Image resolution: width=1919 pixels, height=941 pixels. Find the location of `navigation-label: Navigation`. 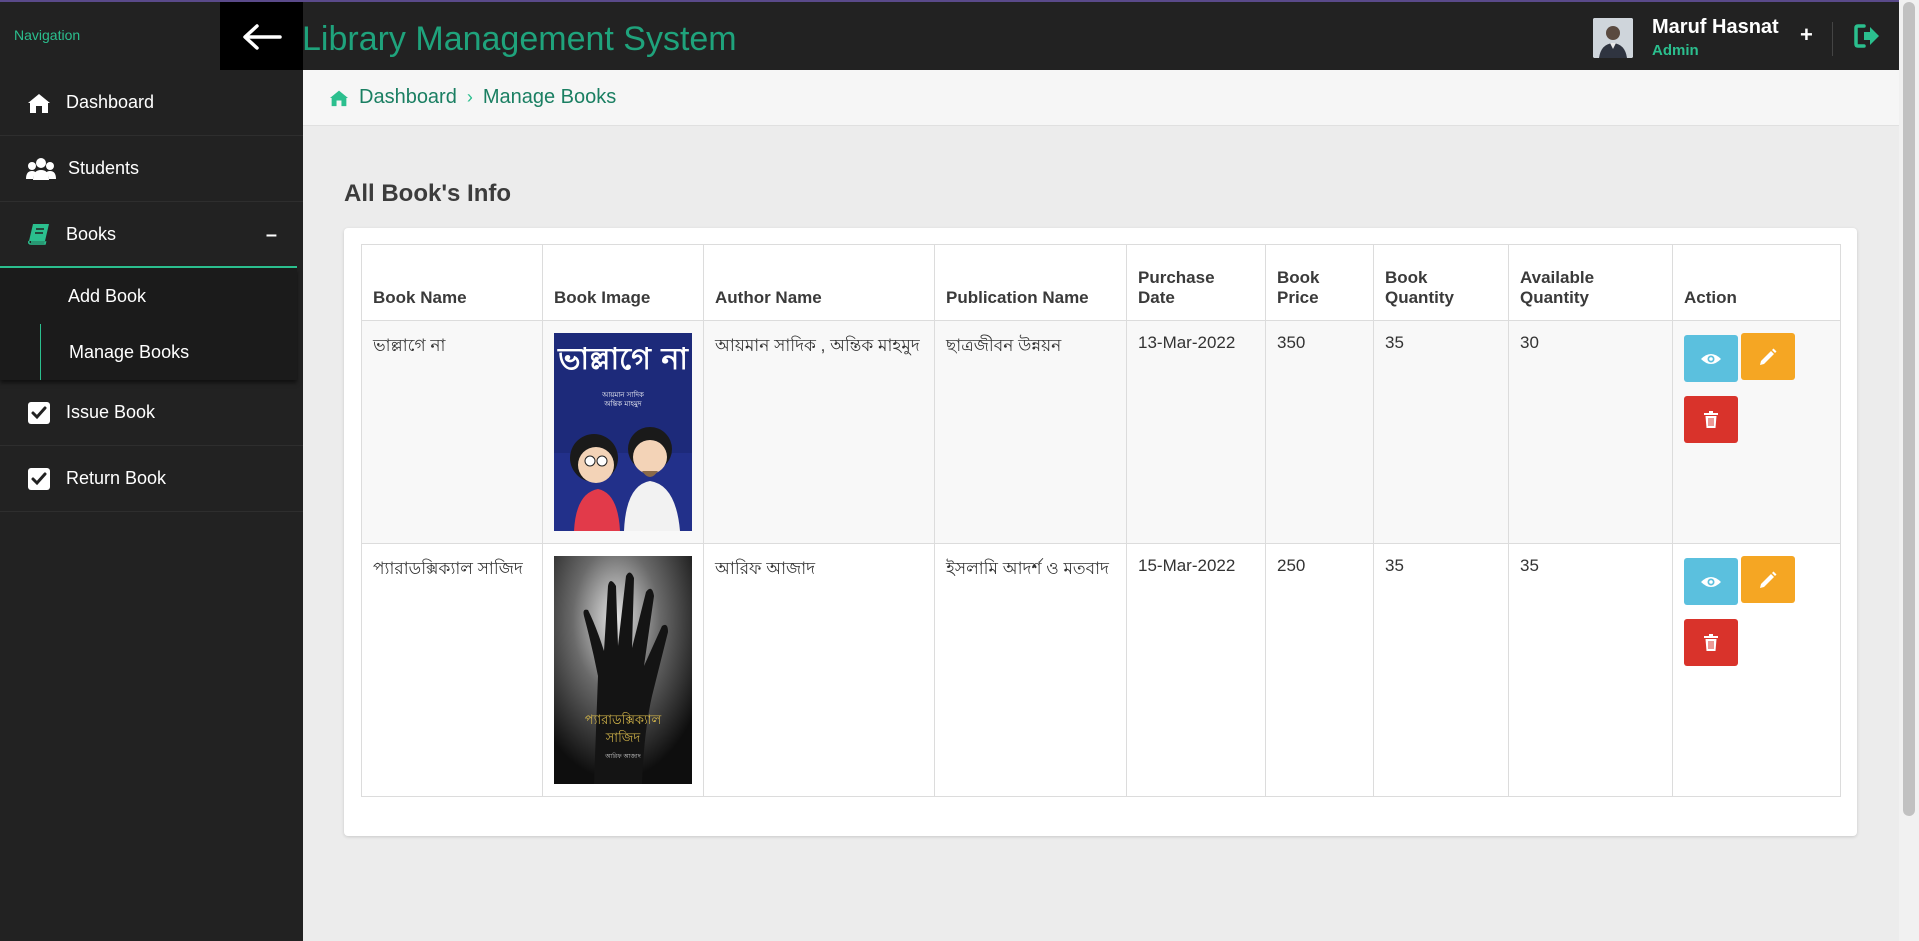

navigation-label: Navigation is located at coordinates (47, 35).